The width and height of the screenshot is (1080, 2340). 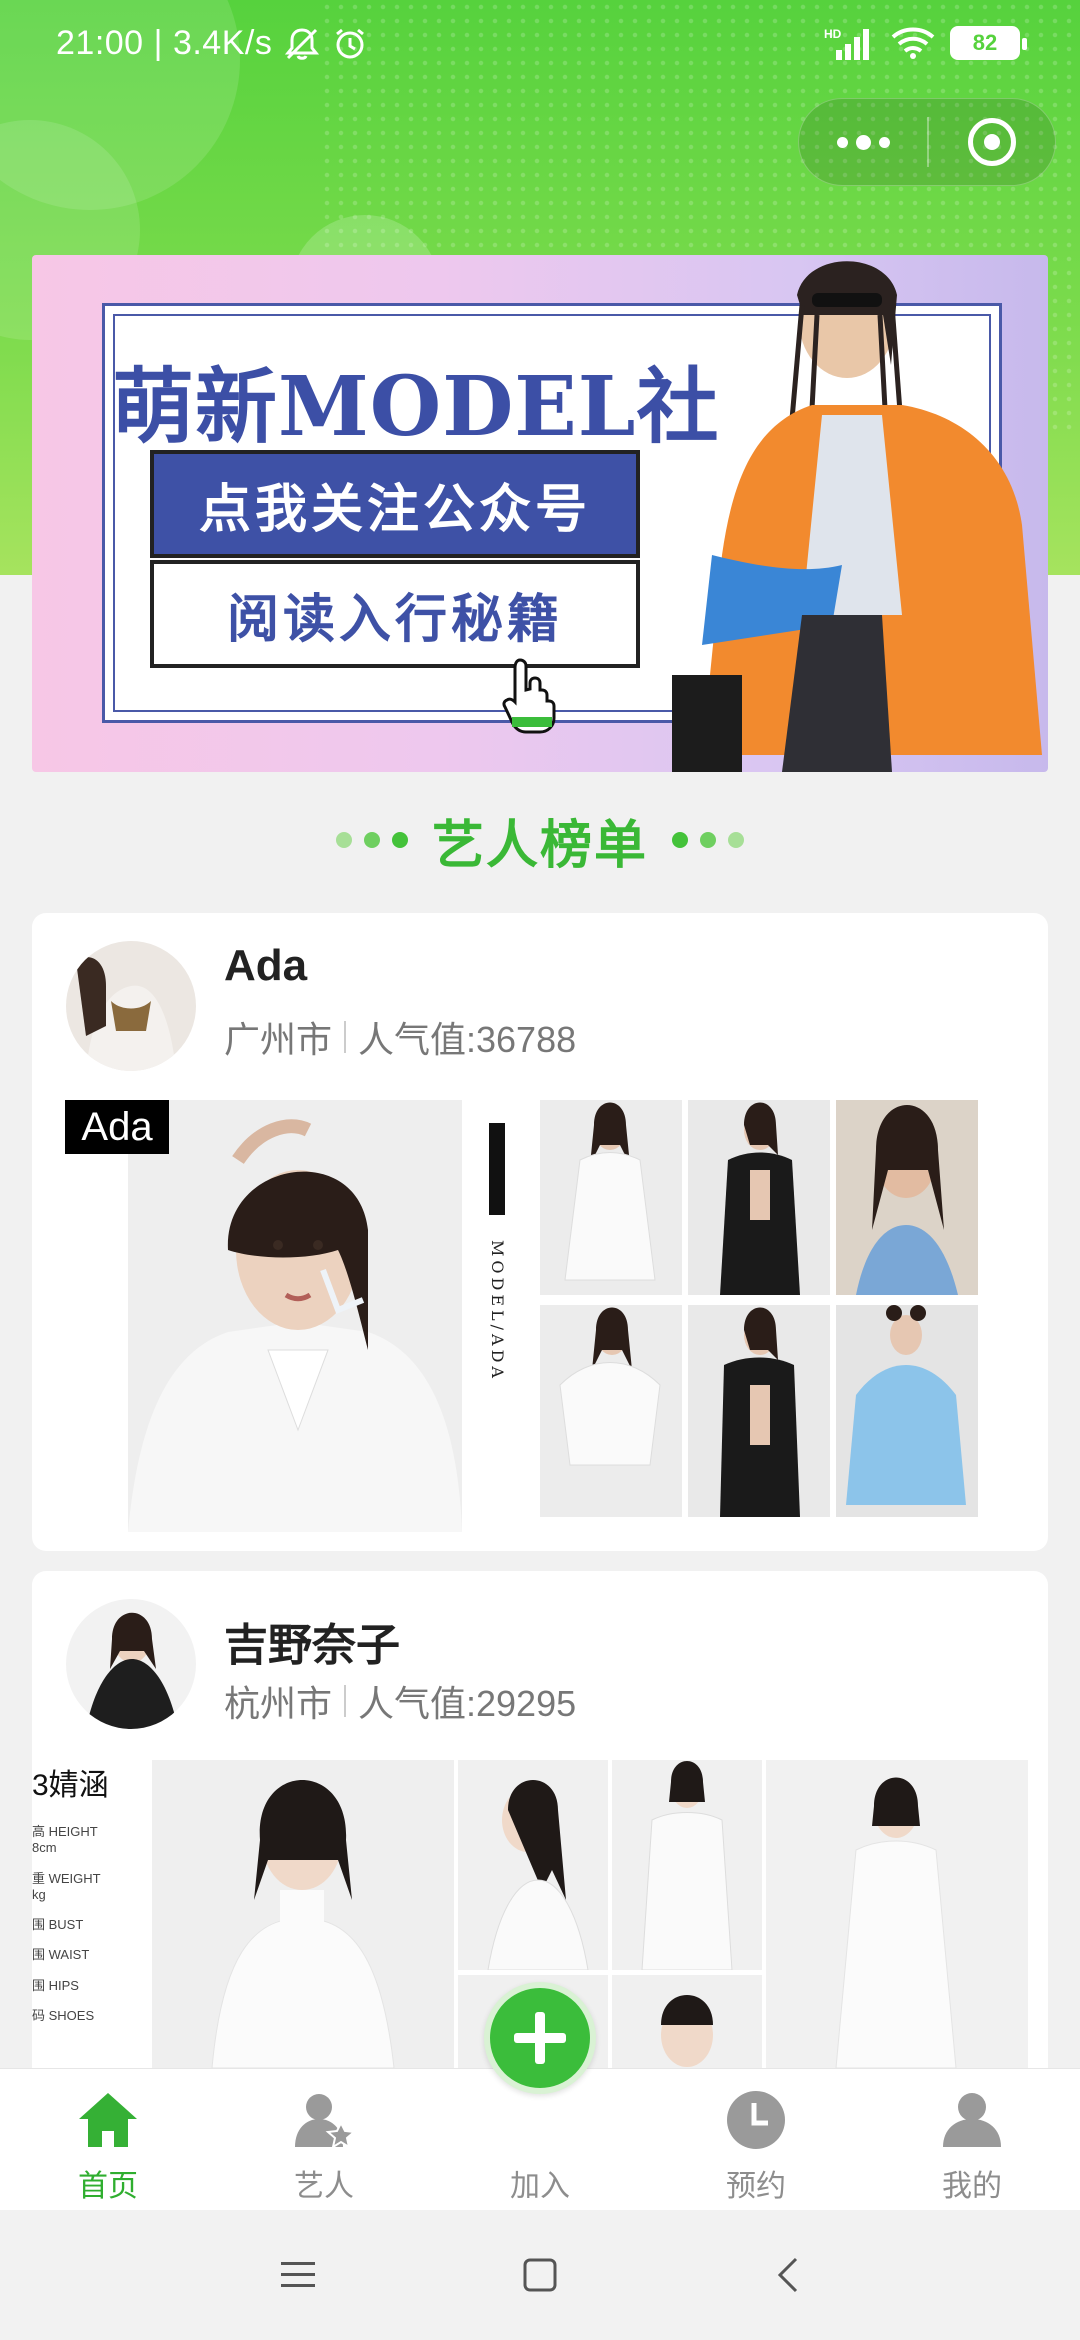 What do you see at coordinates (61, 1955) in the screenshot?
I see `spec-line: 围 WAIST` at bounding box center [61, 1955].